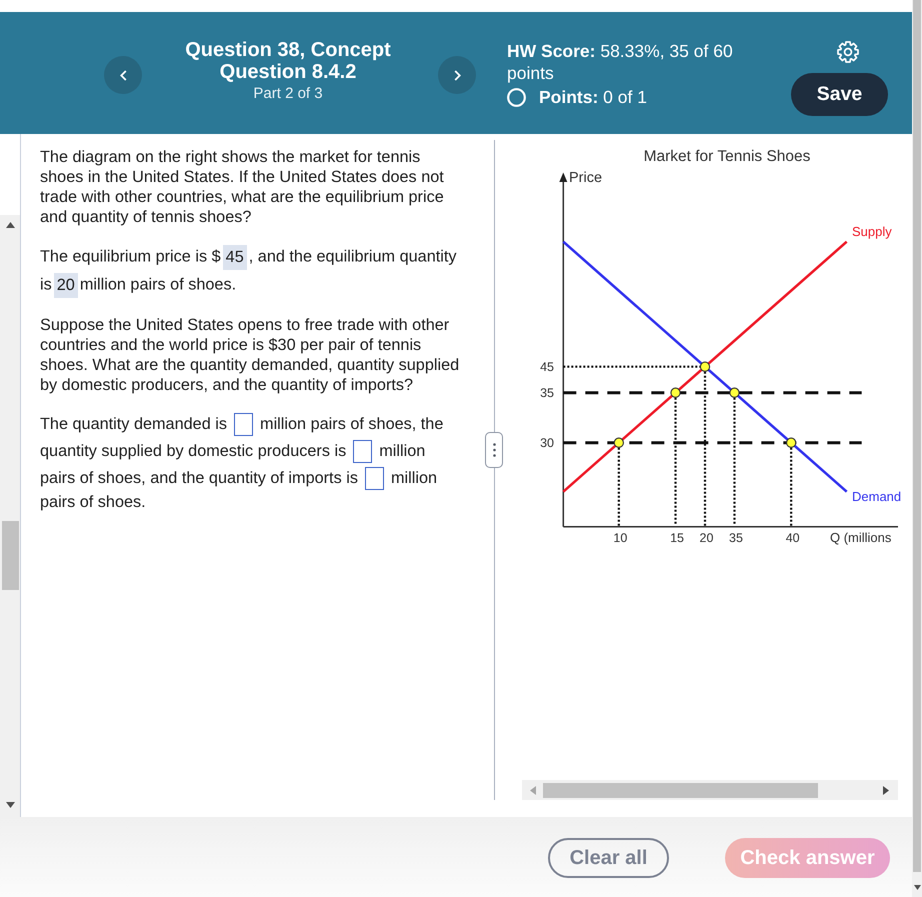 This screenshot has height=897, width=922. What do you see at coordinates (872, 231) in the screenshot?
I see `curve-label: Supply` at bounding box center [872, 231].